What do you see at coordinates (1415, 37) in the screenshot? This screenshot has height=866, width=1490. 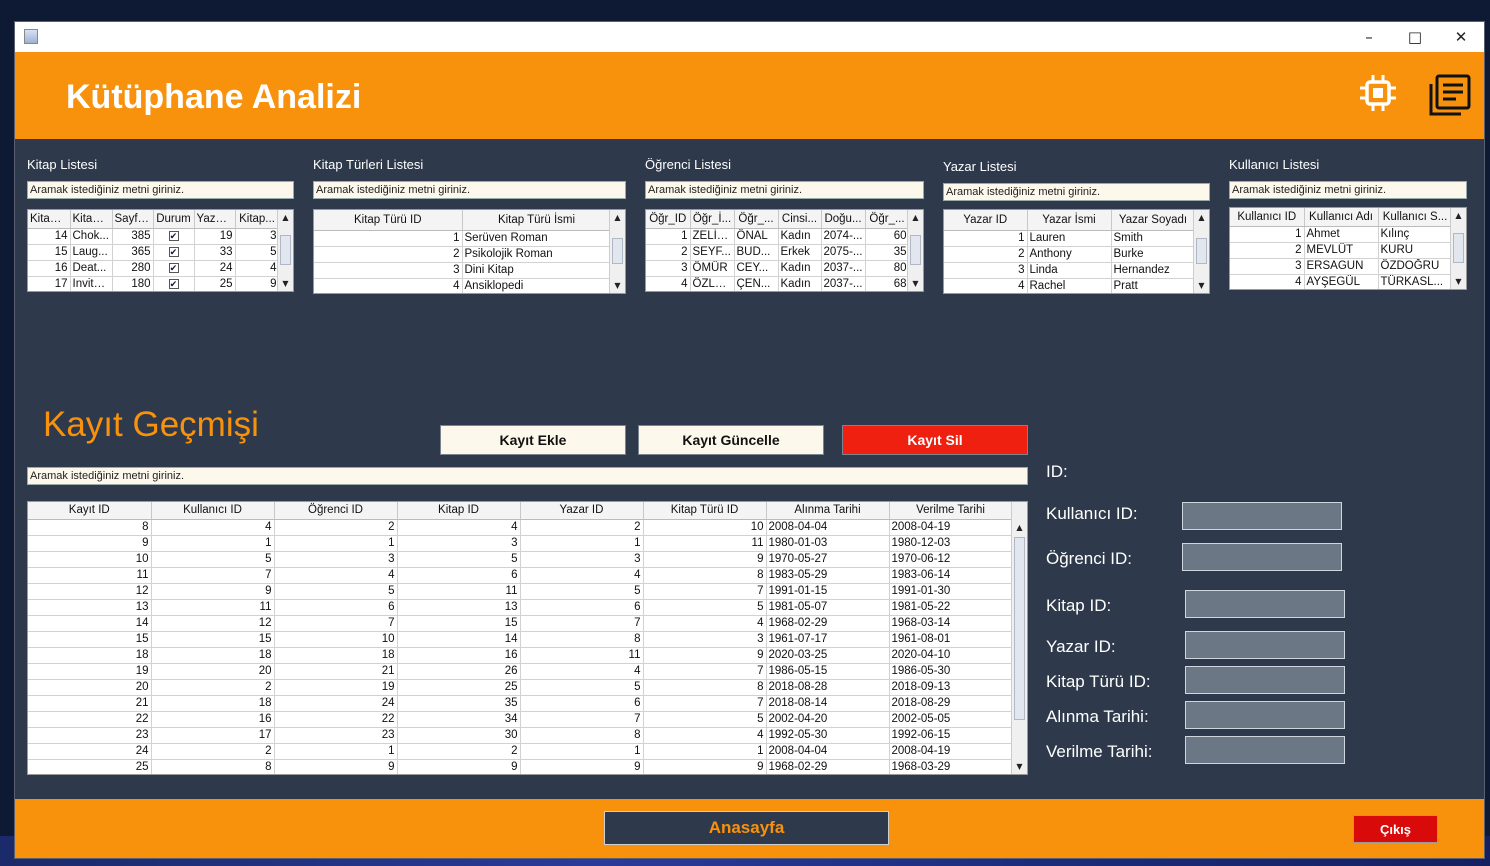 I see `maximize-button: □` at bounding box center [1415, 37].